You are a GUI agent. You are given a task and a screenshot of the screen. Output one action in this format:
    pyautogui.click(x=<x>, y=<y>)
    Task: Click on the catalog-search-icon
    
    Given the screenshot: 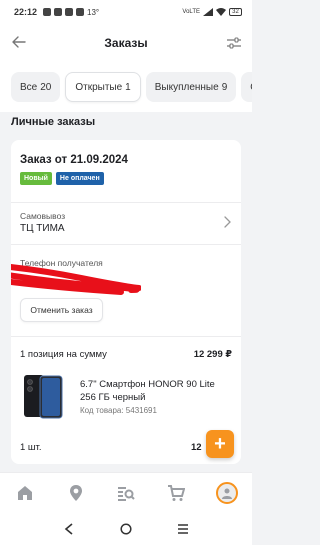 What is the action you would take?
    pyautogui.click(x=126, y=493)
    